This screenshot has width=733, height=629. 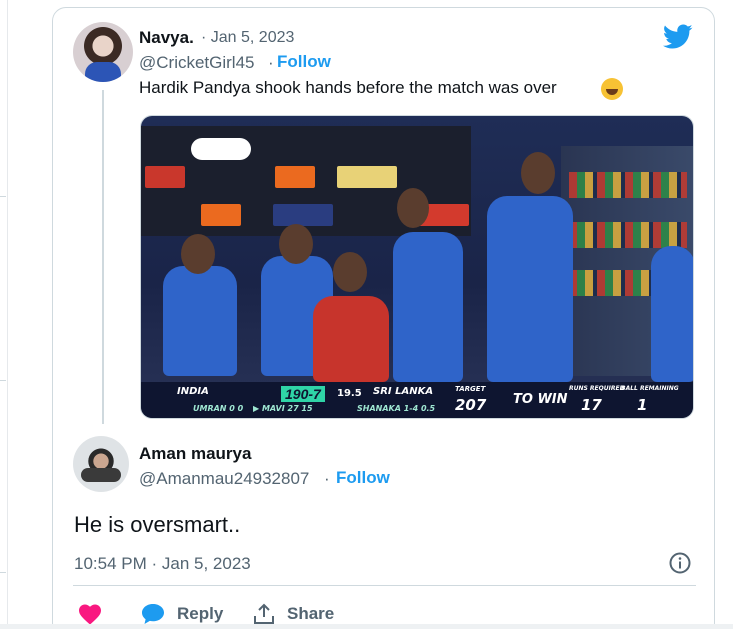 What do you see at coordinates (4, 314) in the screenshot?
I see `left-page-edge` at bounding box center [4, 314].